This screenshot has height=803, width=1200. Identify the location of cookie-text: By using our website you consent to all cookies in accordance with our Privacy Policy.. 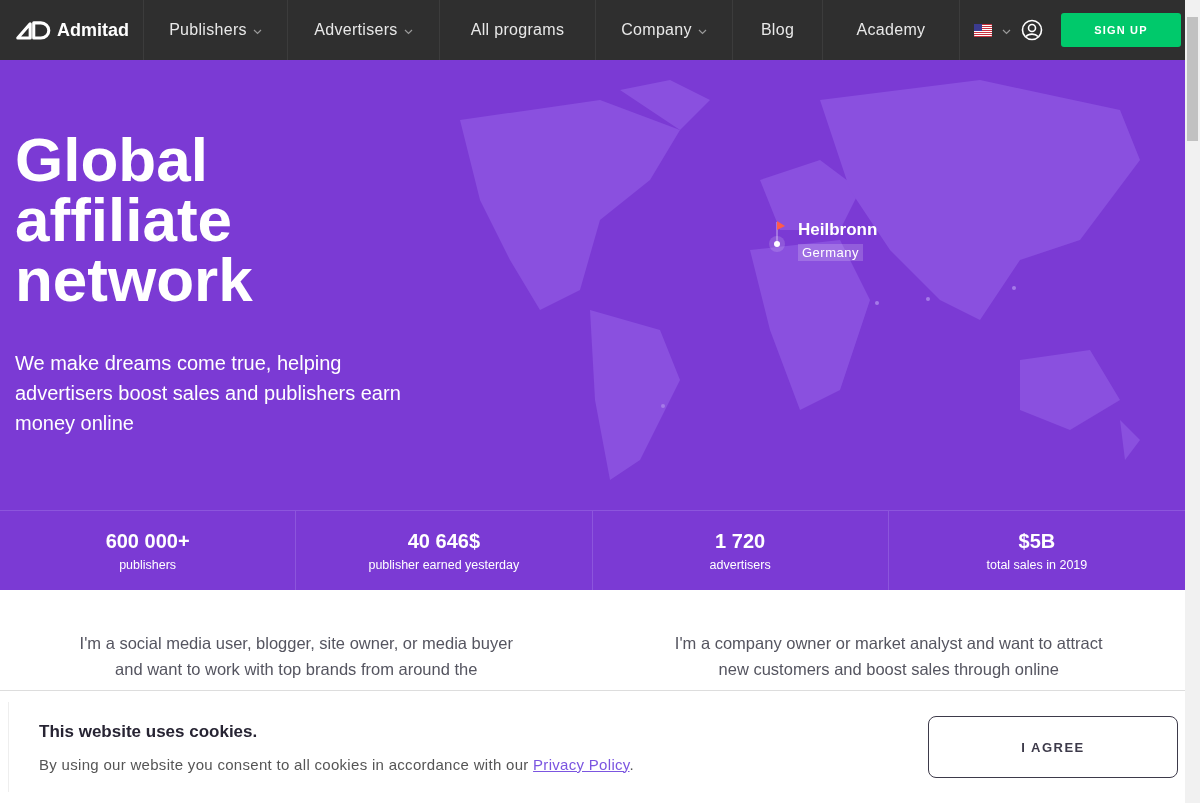
(337, 764).